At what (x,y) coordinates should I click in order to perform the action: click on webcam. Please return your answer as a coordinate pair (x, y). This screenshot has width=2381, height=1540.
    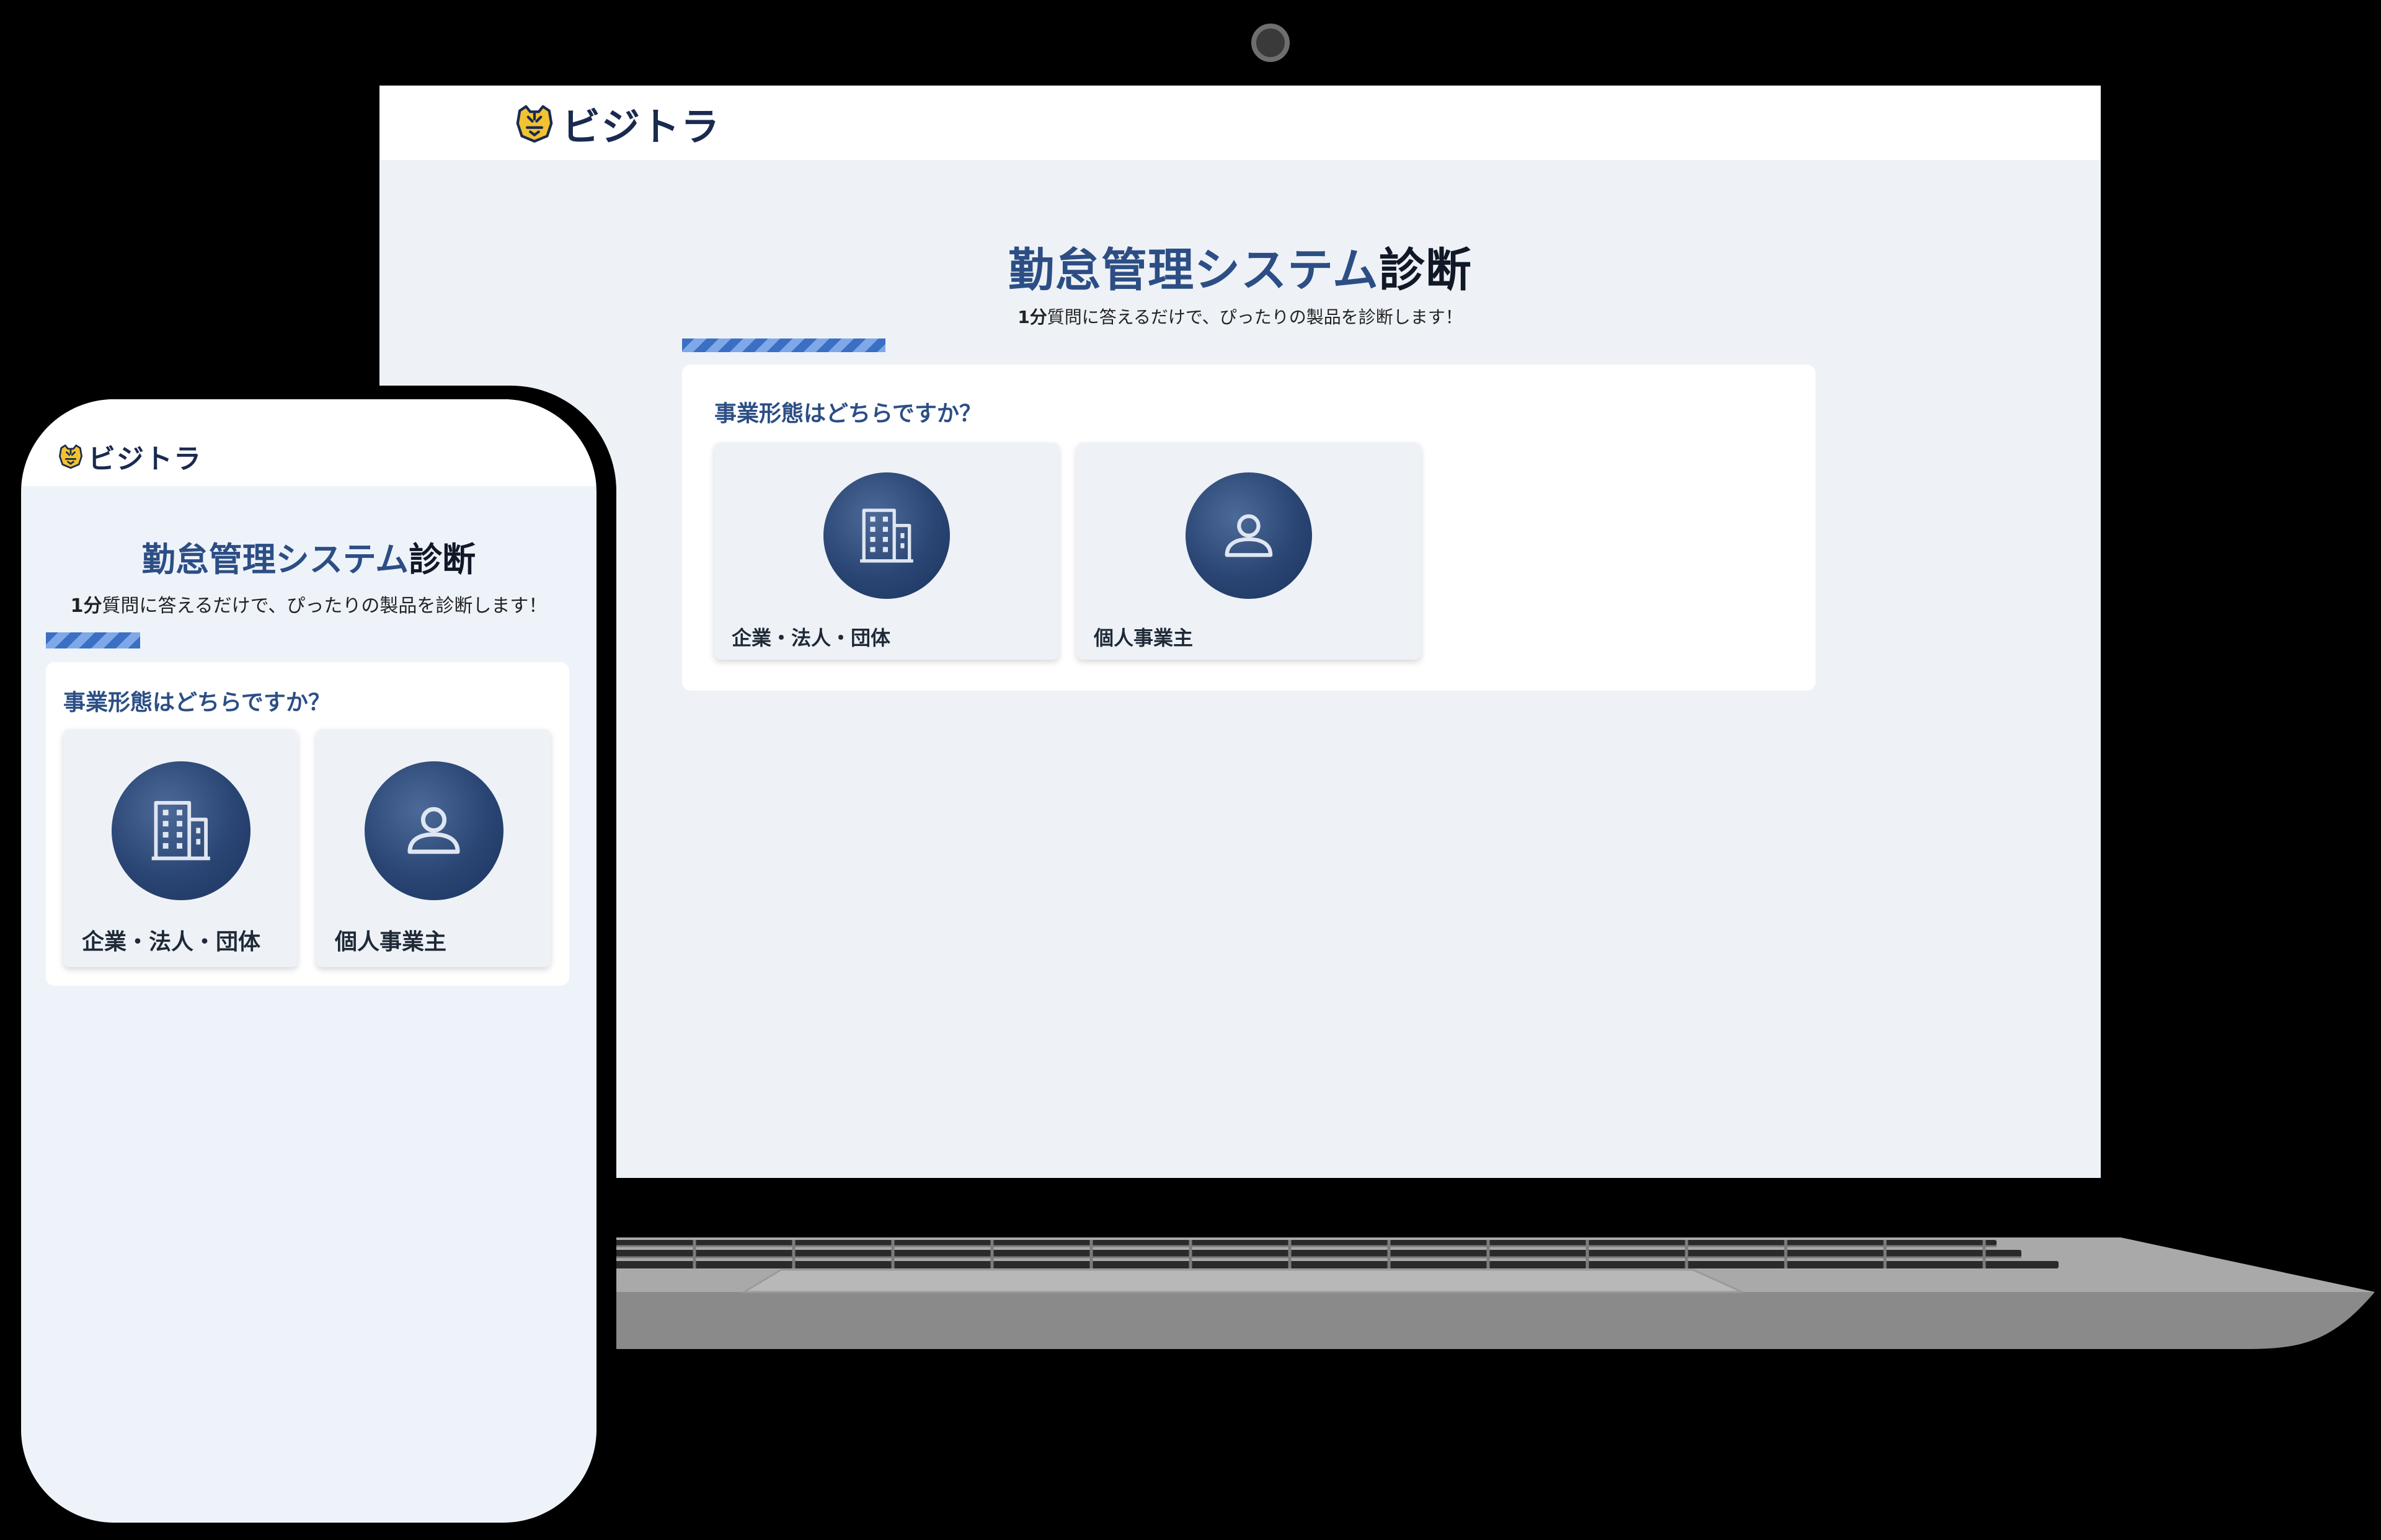
    Looking at the image, I should click on (1270, 43).